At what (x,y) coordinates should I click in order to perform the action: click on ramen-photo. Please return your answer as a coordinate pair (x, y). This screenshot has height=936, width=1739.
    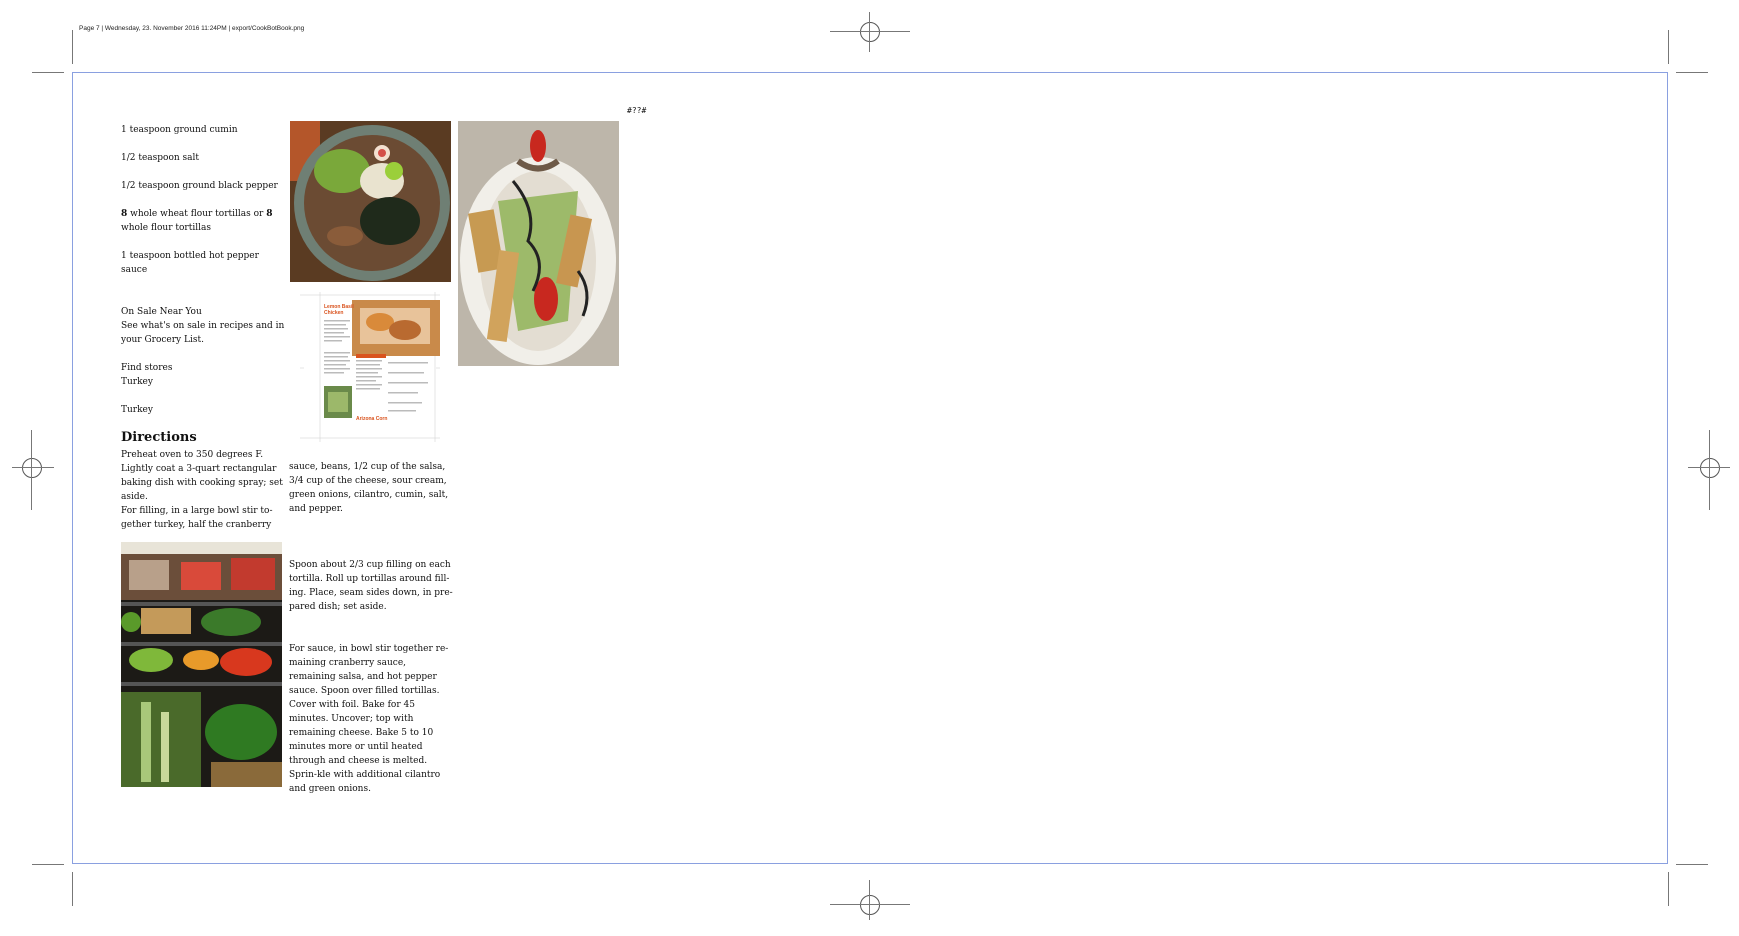
    Looking at the image, I should click on (370, 201).